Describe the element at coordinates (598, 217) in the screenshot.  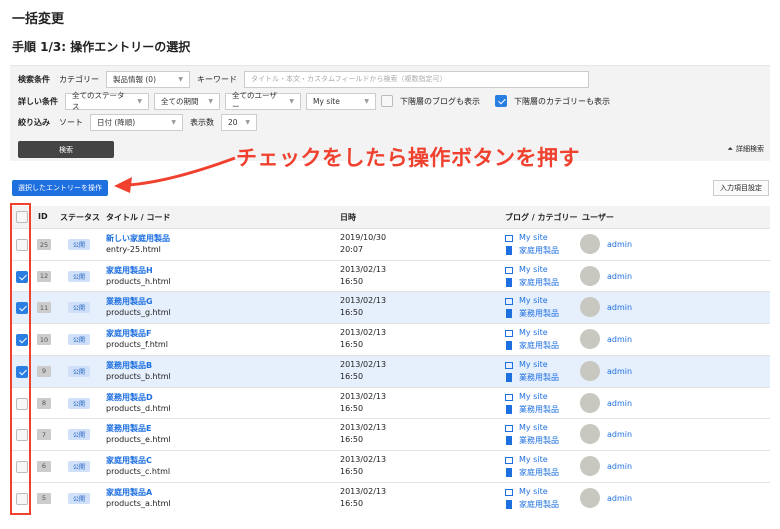
I see `header-user: ユーザー` at that location.